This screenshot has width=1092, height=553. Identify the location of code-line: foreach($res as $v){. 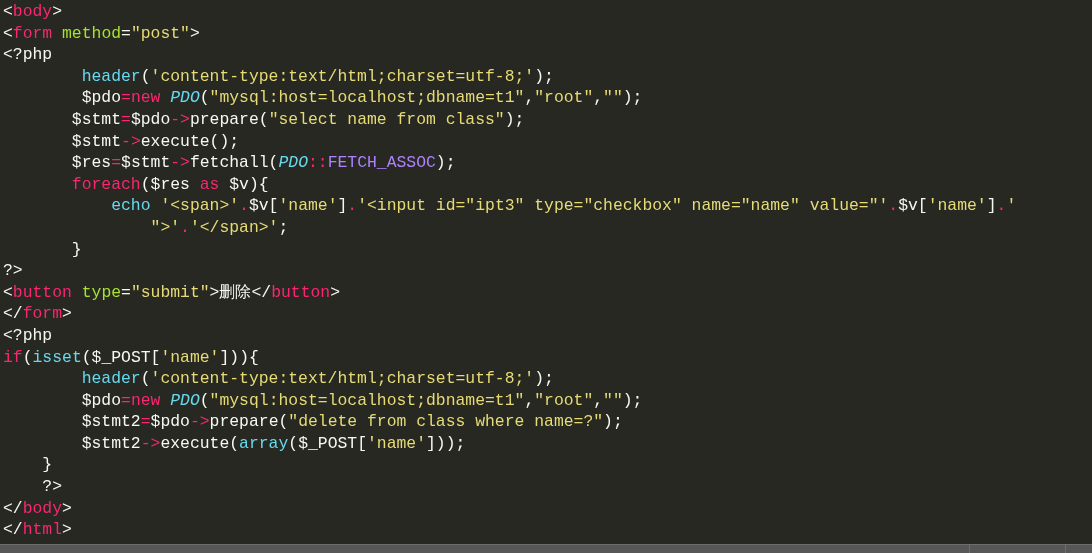
(169, 184).